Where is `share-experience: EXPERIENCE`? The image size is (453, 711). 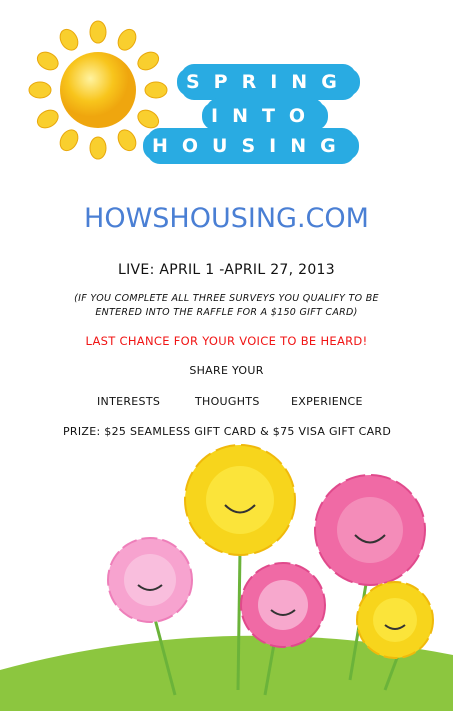
share-experience: EXPERIENCE is located at coordinates (327, 401).